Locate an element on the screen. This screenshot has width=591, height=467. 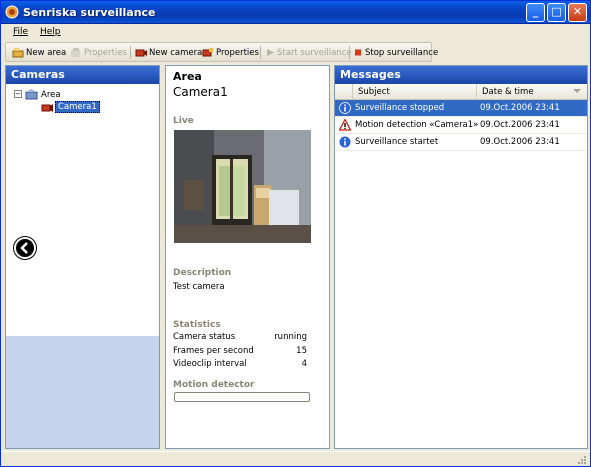
stat-fps-name: Frames per second is located at coordinates (213, 351).